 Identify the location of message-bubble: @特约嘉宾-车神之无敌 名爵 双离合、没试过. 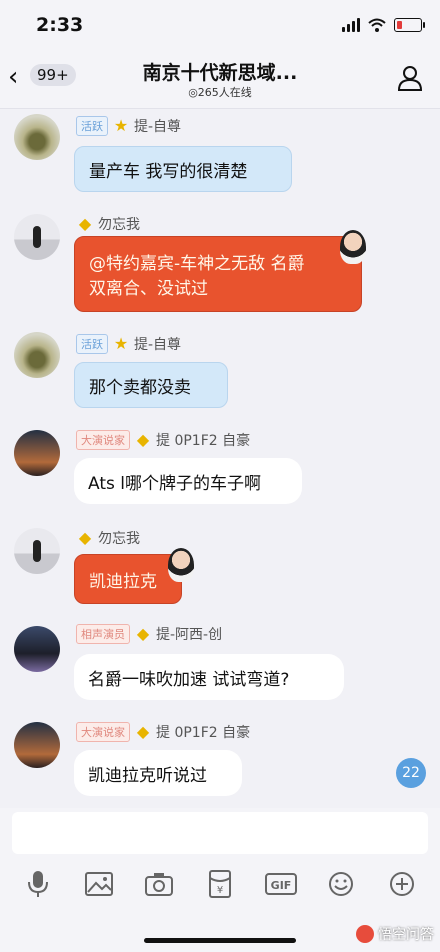
(218, 274).